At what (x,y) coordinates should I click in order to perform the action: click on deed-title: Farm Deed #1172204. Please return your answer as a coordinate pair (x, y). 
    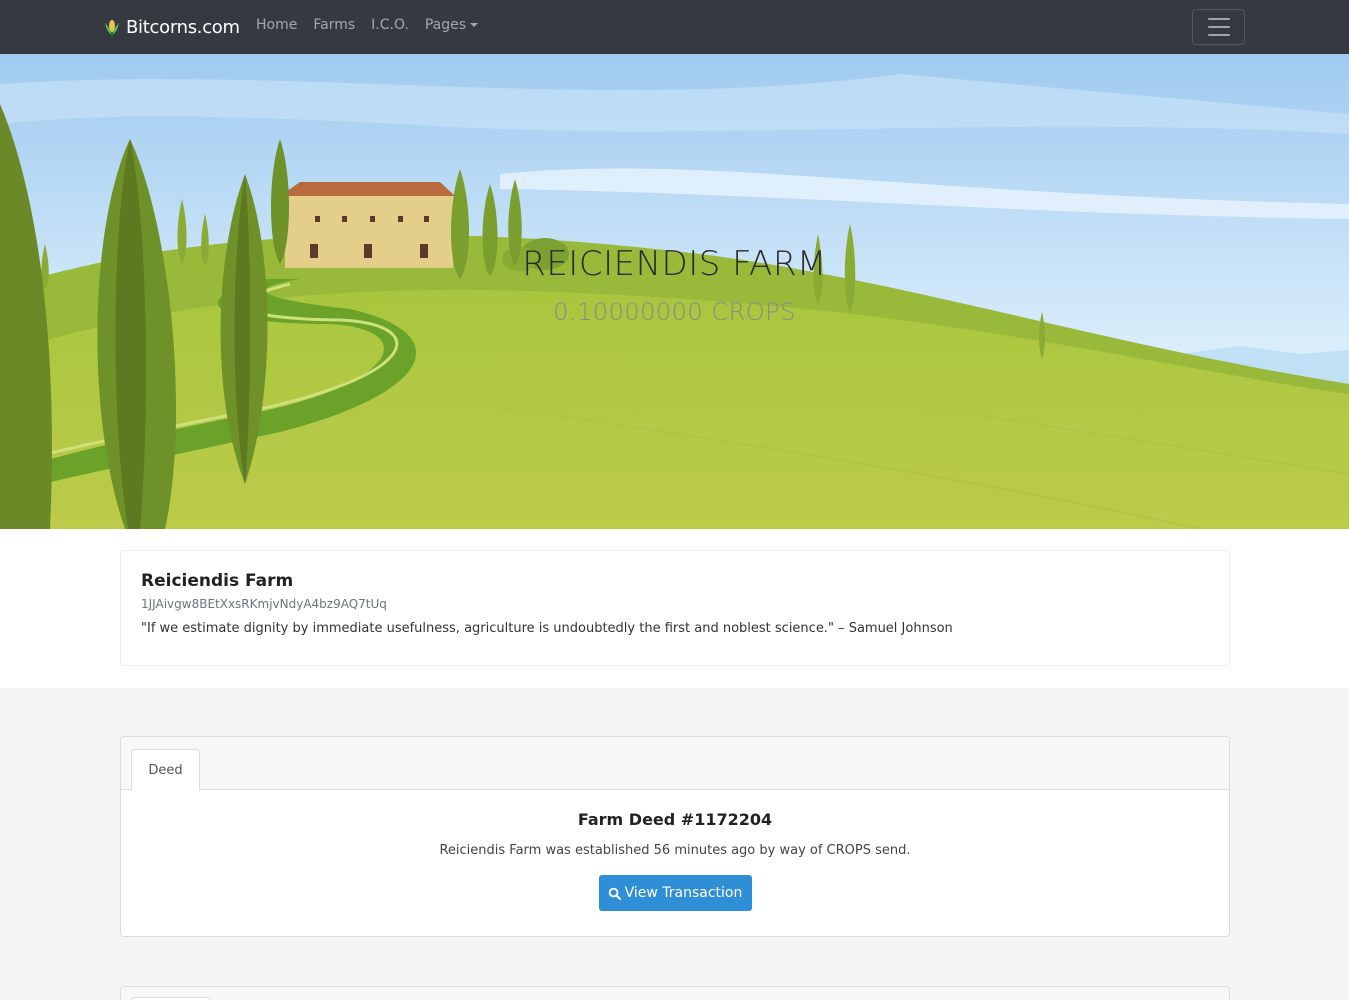
    Looking at the image, I should click on (675, 819).